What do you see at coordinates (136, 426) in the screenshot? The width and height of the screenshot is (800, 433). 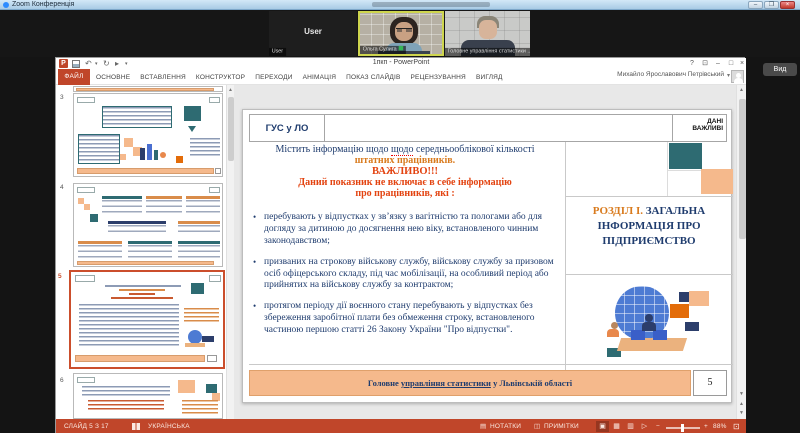 I see `spellcheck-icon` at bounding box center [136, 426].